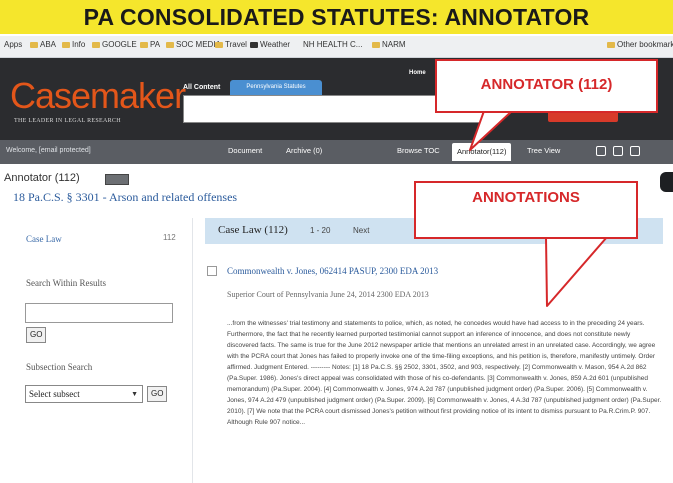  What do you see at coordinates (576, 271) in the screenshot?
I see `annotations-callout-pointer` at bounding box center [576, 271].